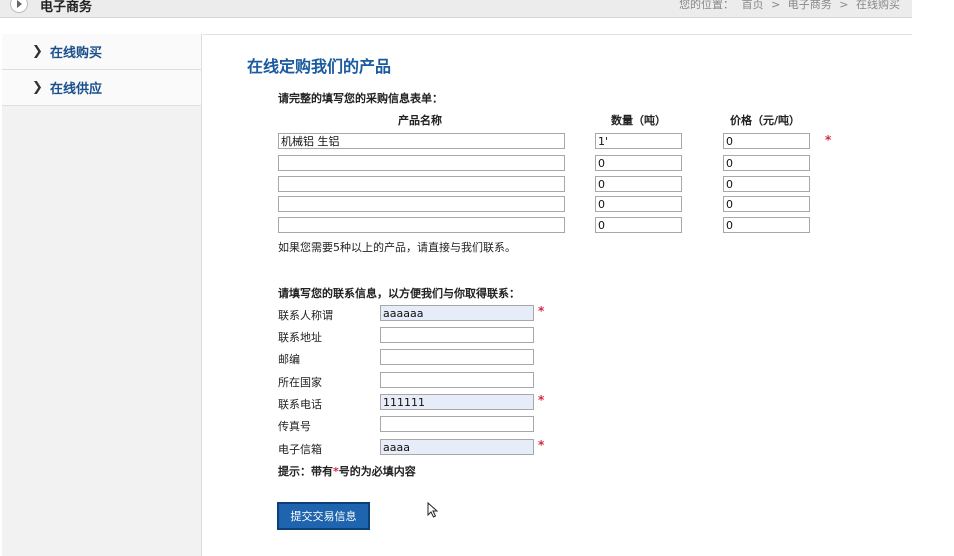 The height and width of the screenshot is (556, 954). What do you see at coordinates (300, 382) in the screenshot?
I see `country-label: 所在国家` at bounding box center [300, 382].